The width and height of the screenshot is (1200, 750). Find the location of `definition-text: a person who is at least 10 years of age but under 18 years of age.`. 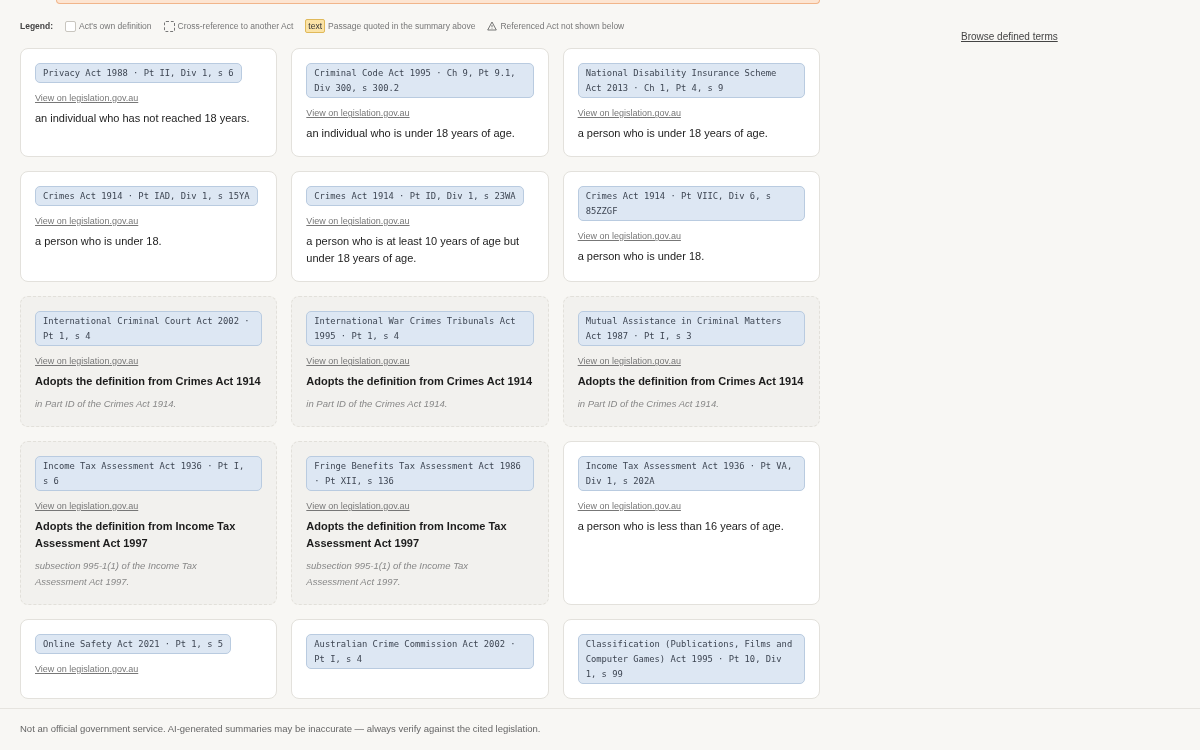

definition-text: a person who is at least 10 years of age but under 18 years of age. is located at coordinates (413, 250).